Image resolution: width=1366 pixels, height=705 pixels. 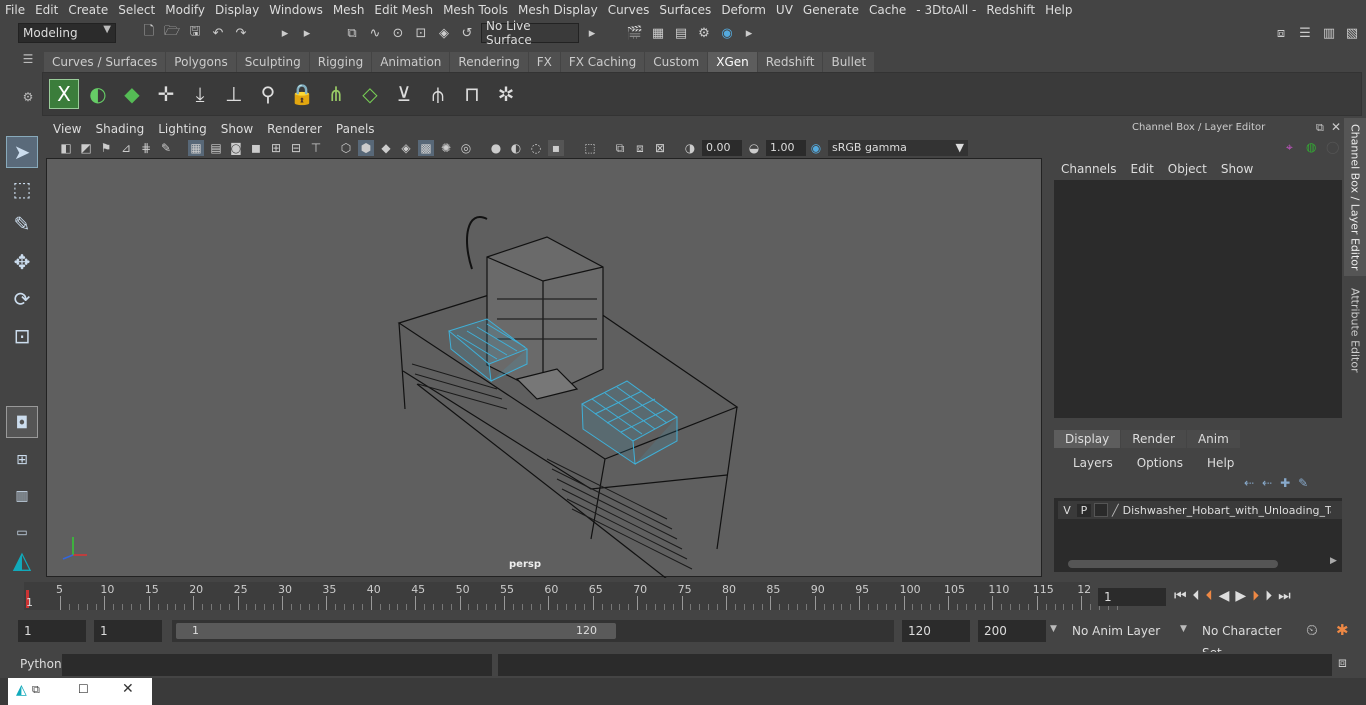 I want to click on current-frame-field: 1, so click(x=1132, y=597).